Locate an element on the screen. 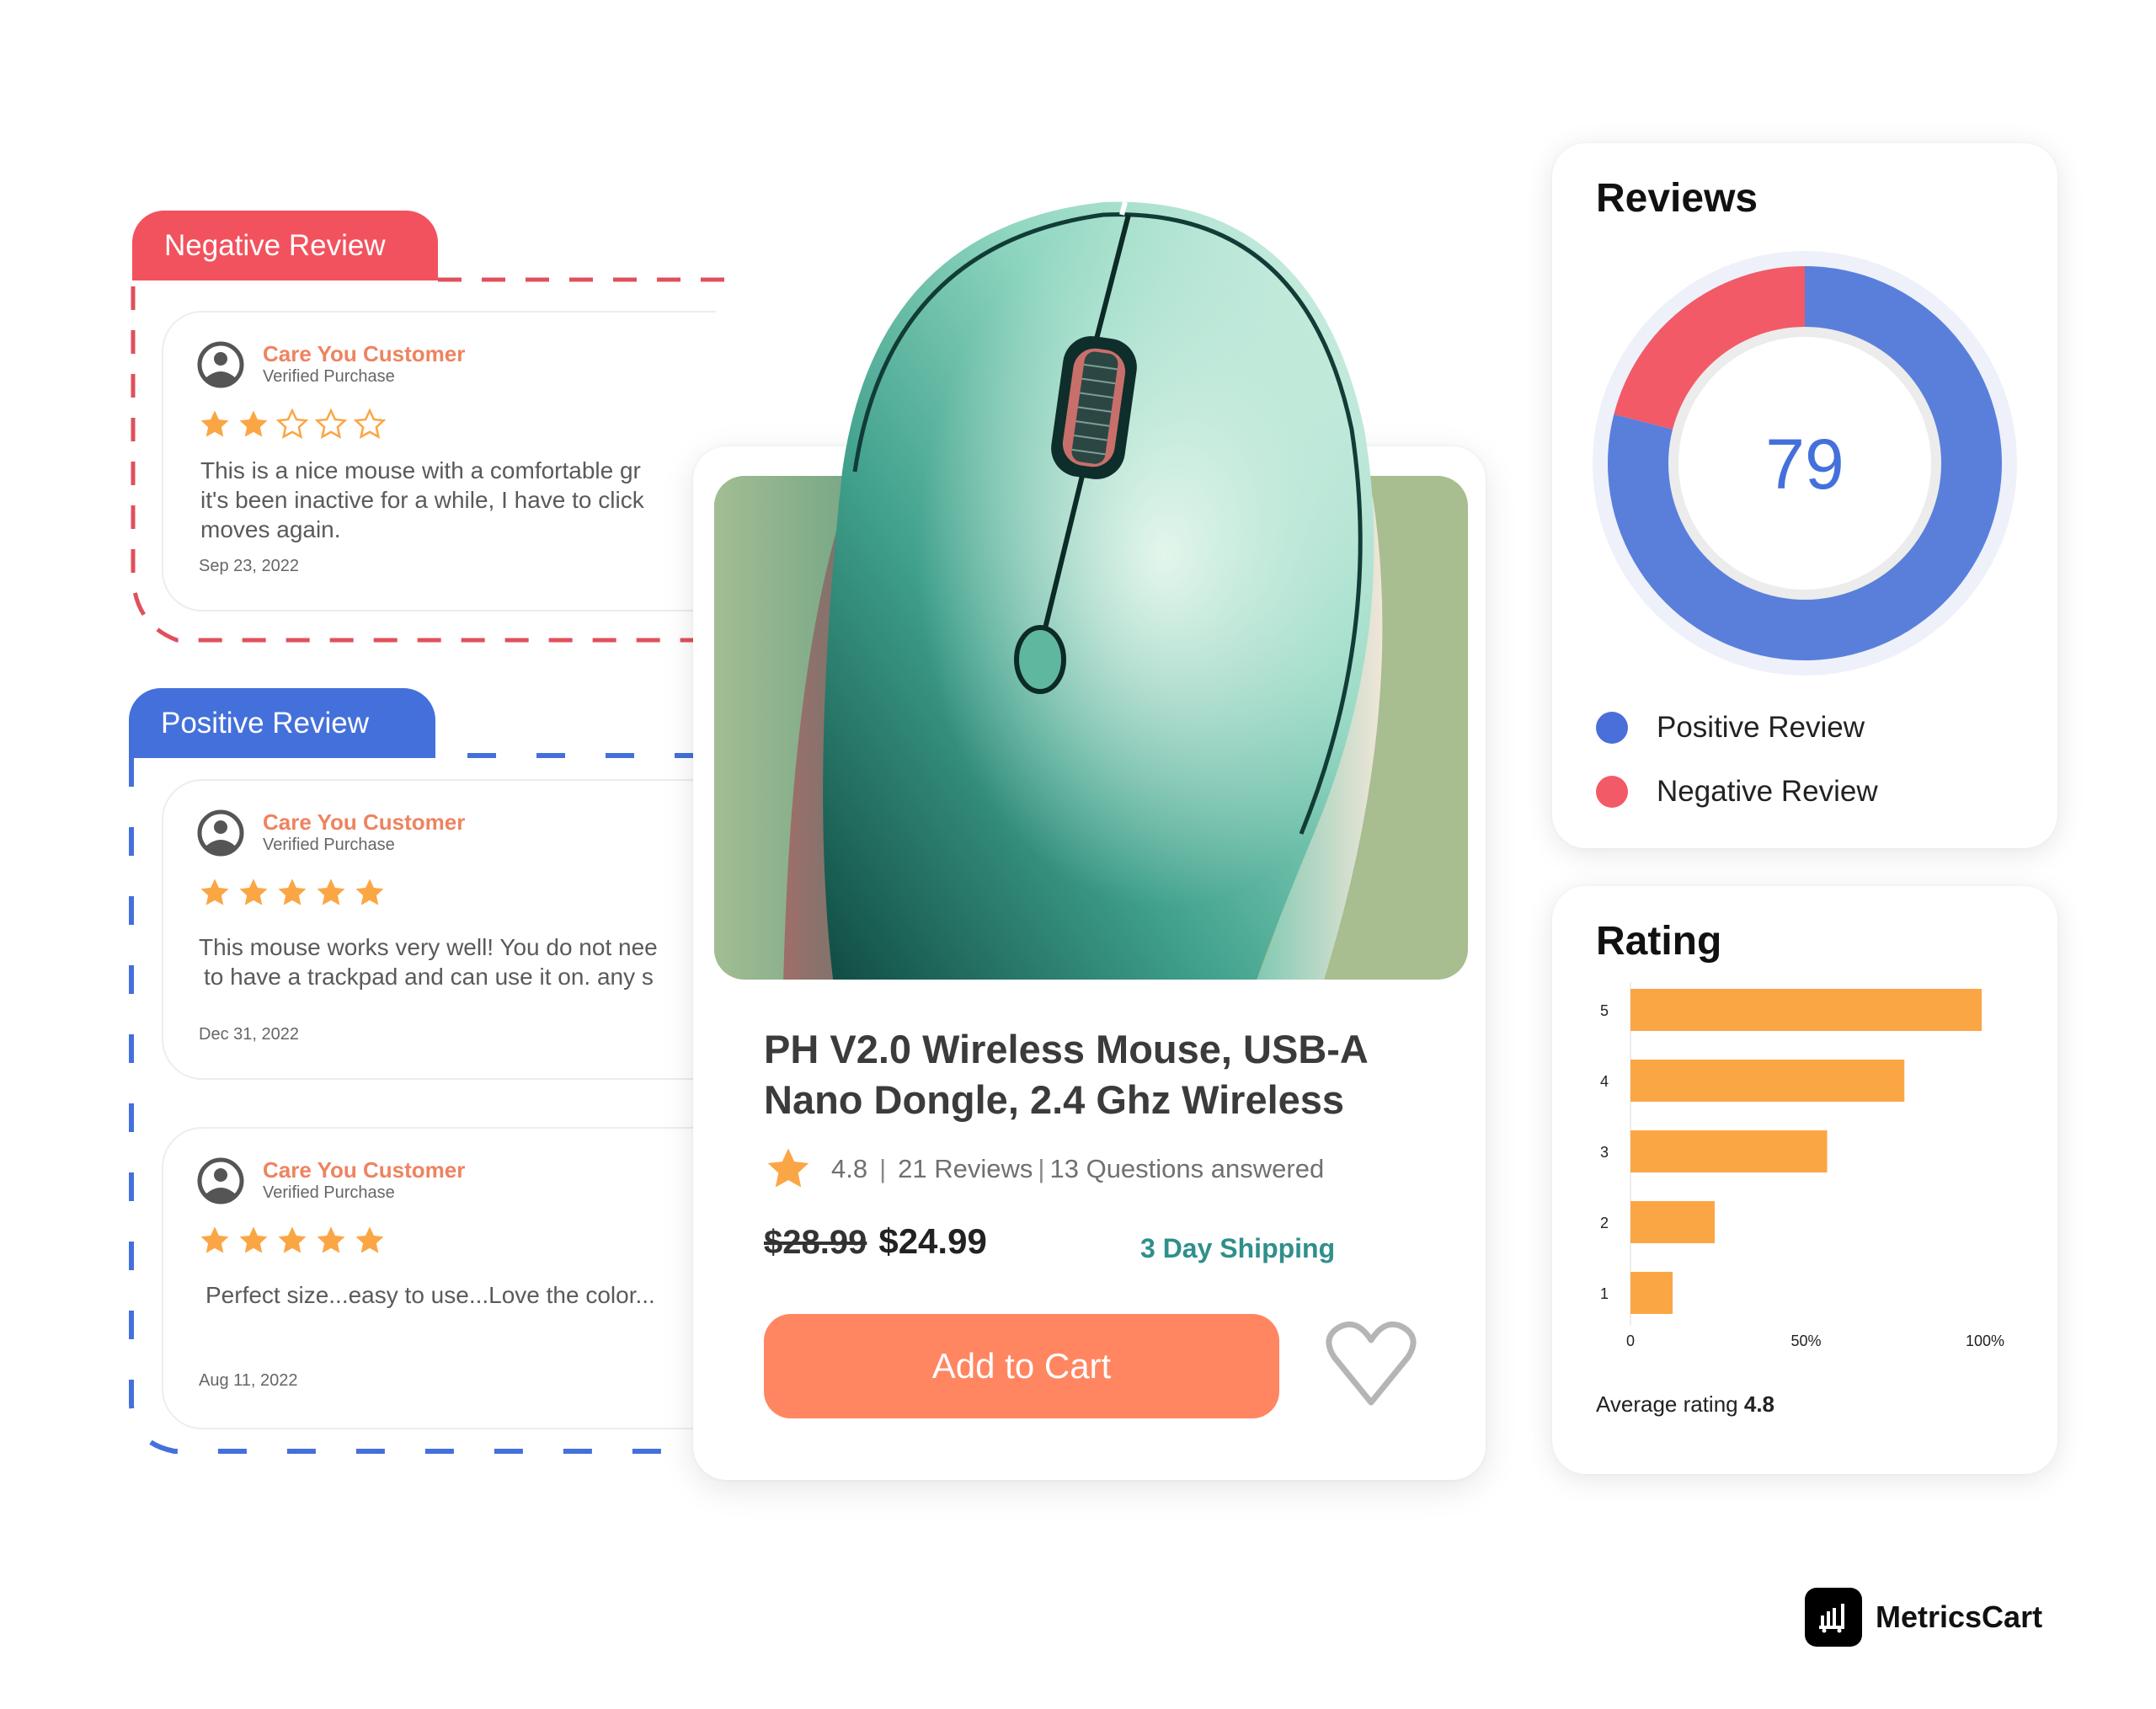 Image resolution: width=2156 pixels, height=1709 pixels. product-rating-value: 4.8 is located at coordinates (849, 1168).